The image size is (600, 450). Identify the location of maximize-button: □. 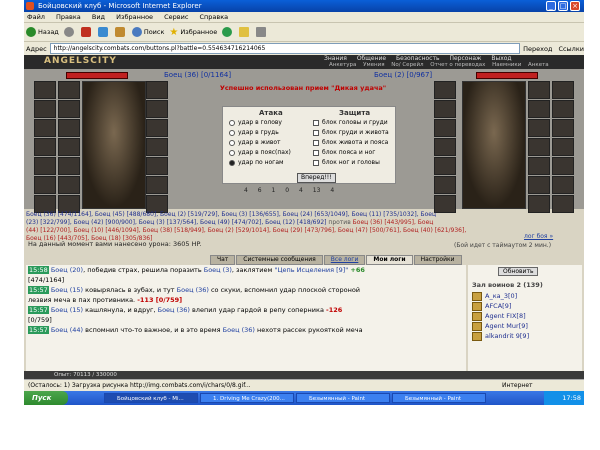
(563, 6).